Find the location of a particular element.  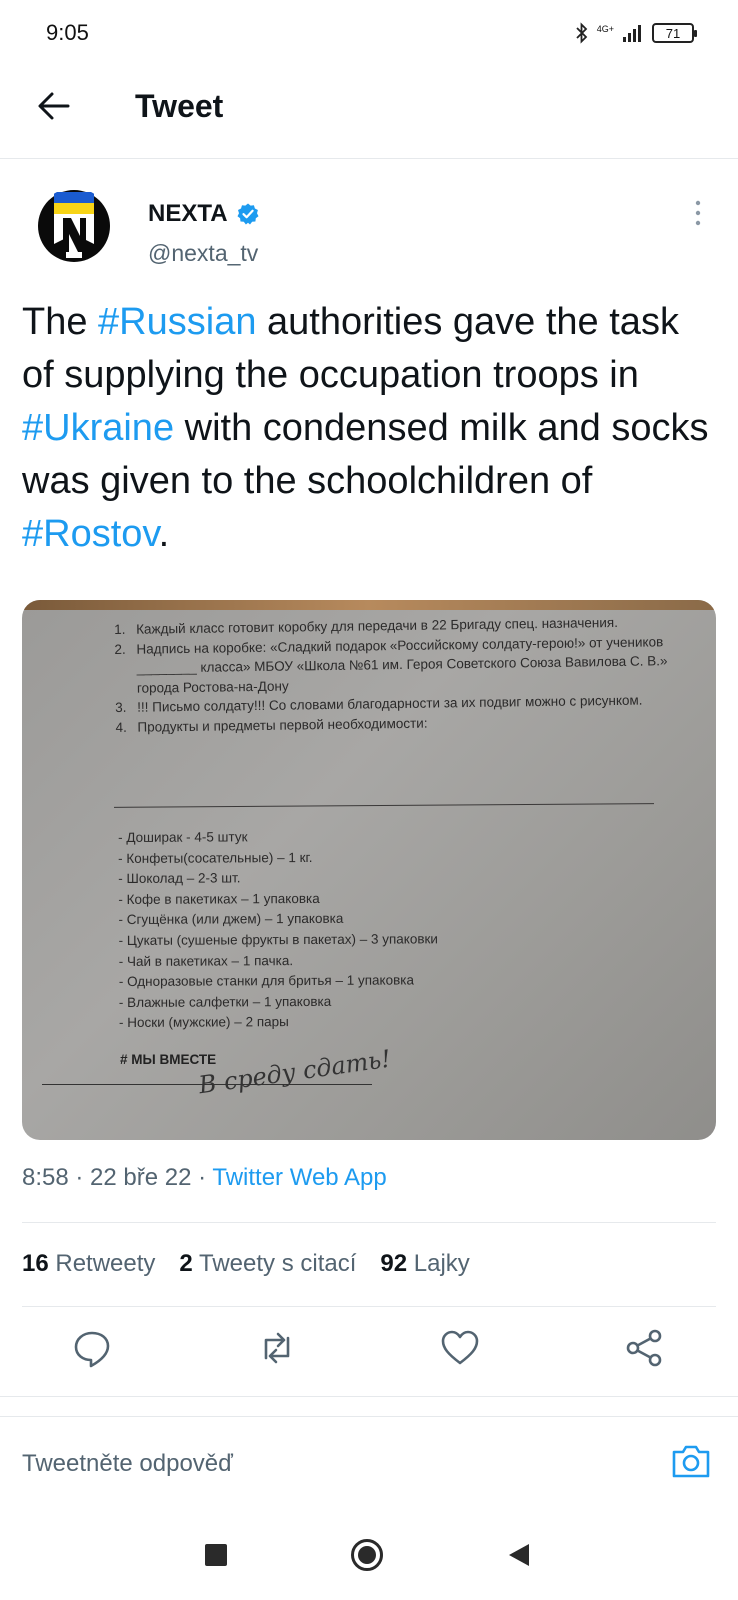

reply-icon is located at coordinates (92, 1349).